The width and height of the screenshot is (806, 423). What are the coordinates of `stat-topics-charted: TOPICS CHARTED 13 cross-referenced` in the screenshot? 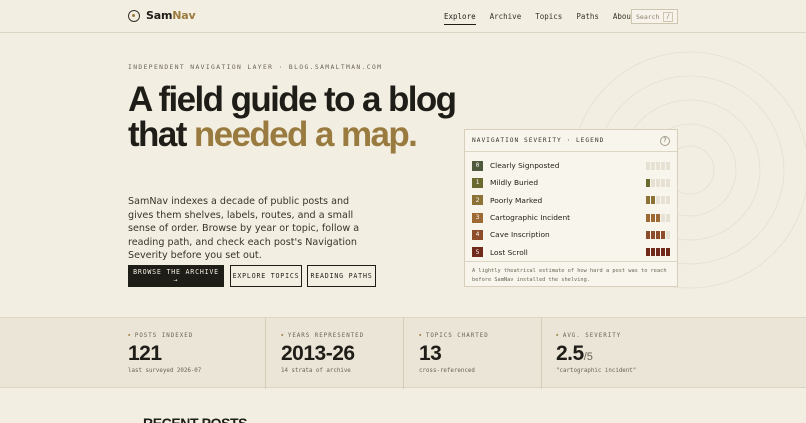 It's located at (472, 353).